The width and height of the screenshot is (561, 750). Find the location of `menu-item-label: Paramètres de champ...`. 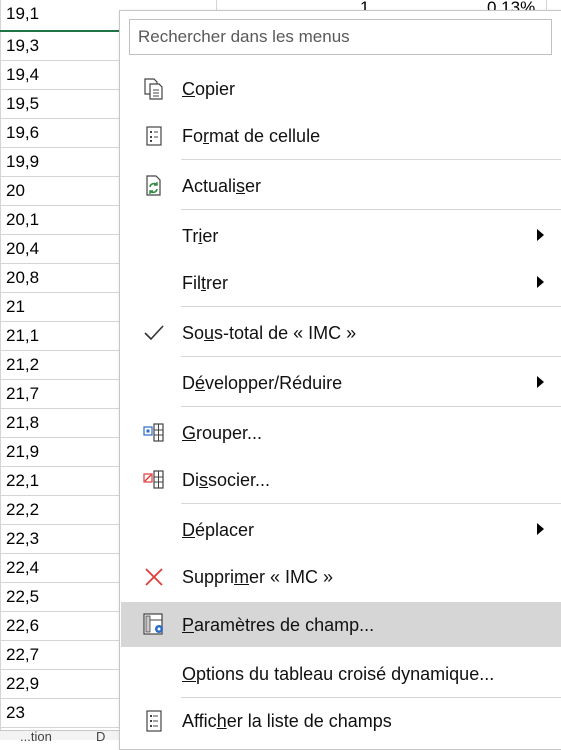

menu-item-label: Paramètres de champ... is located at coordinates (278, 625).